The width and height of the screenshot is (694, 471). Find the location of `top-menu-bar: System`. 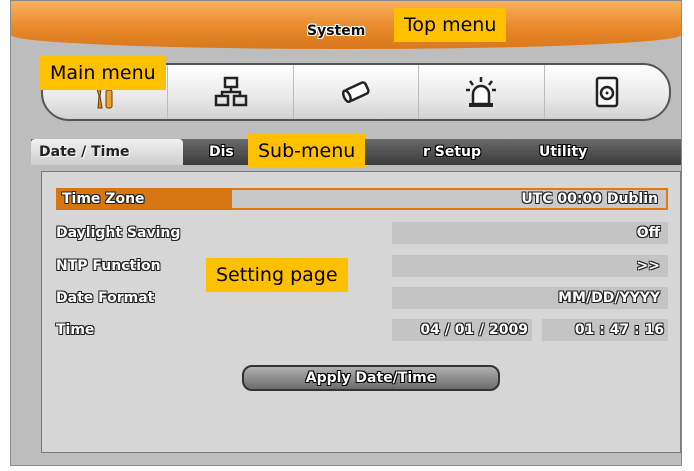

top-menu-bar: System is located at coordinates (346, 25).